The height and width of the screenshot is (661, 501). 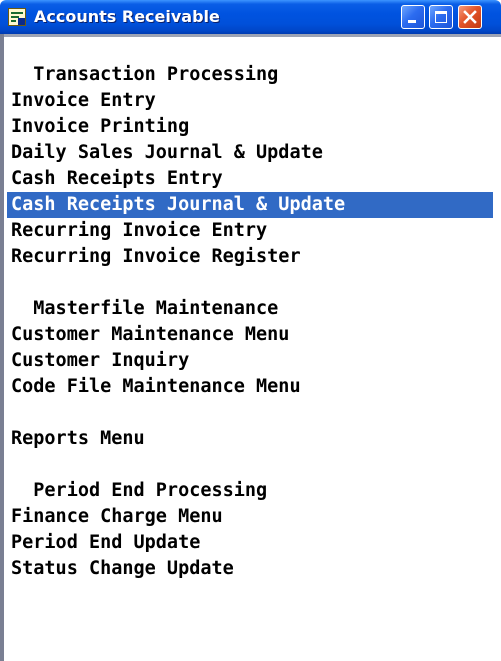 What do you see at coordinates (250, 361) in the screenshot?
I see `menu-item-customer-inquiry: Customer Inquiry` at bounding box center [250, 361].